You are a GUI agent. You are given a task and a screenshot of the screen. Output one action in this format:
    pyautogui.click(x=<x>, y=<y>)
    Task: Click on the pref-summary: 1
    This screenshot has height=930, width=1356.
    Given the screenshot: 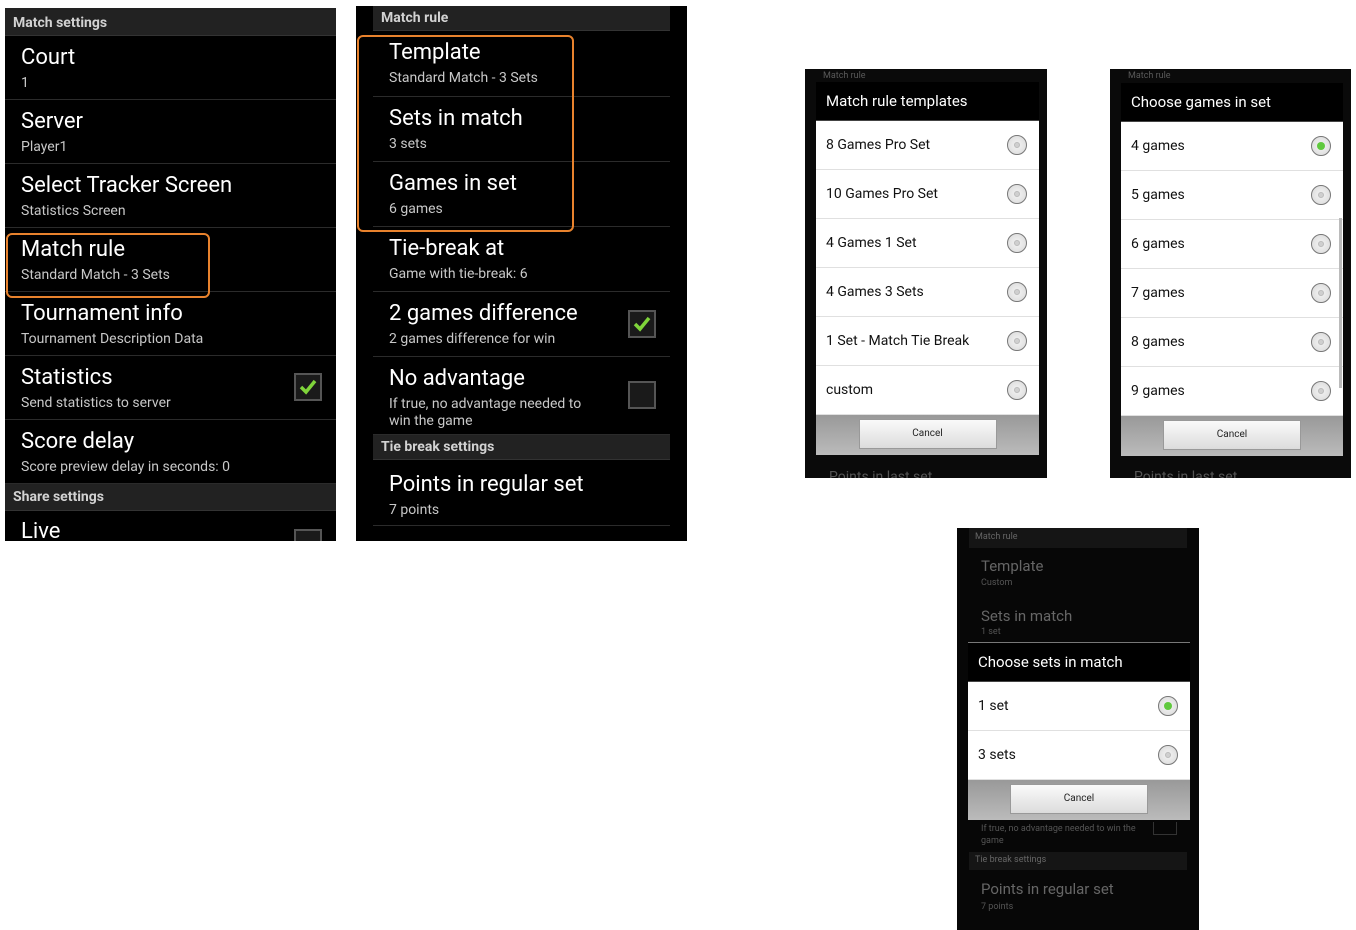 What is the action you would take?
    pyautogui.click(x=25, y=83)
    